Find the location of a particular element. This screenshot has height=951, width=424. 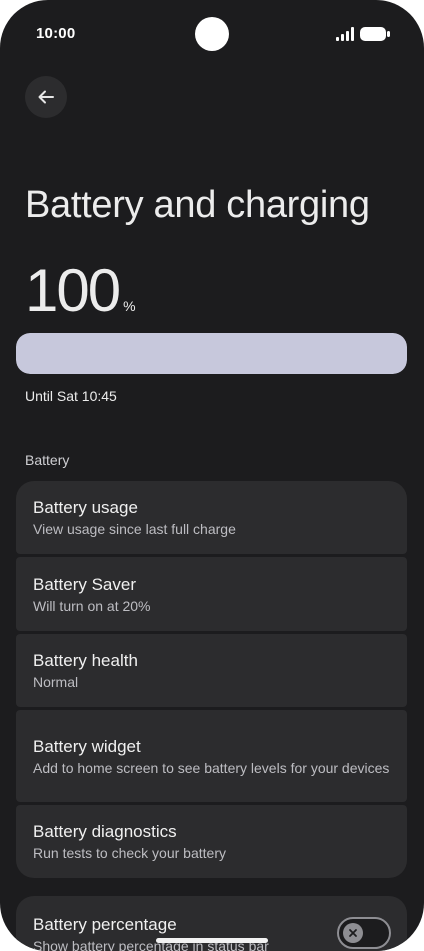

item-subtitle: Normal is located at coordinates (56, 682).